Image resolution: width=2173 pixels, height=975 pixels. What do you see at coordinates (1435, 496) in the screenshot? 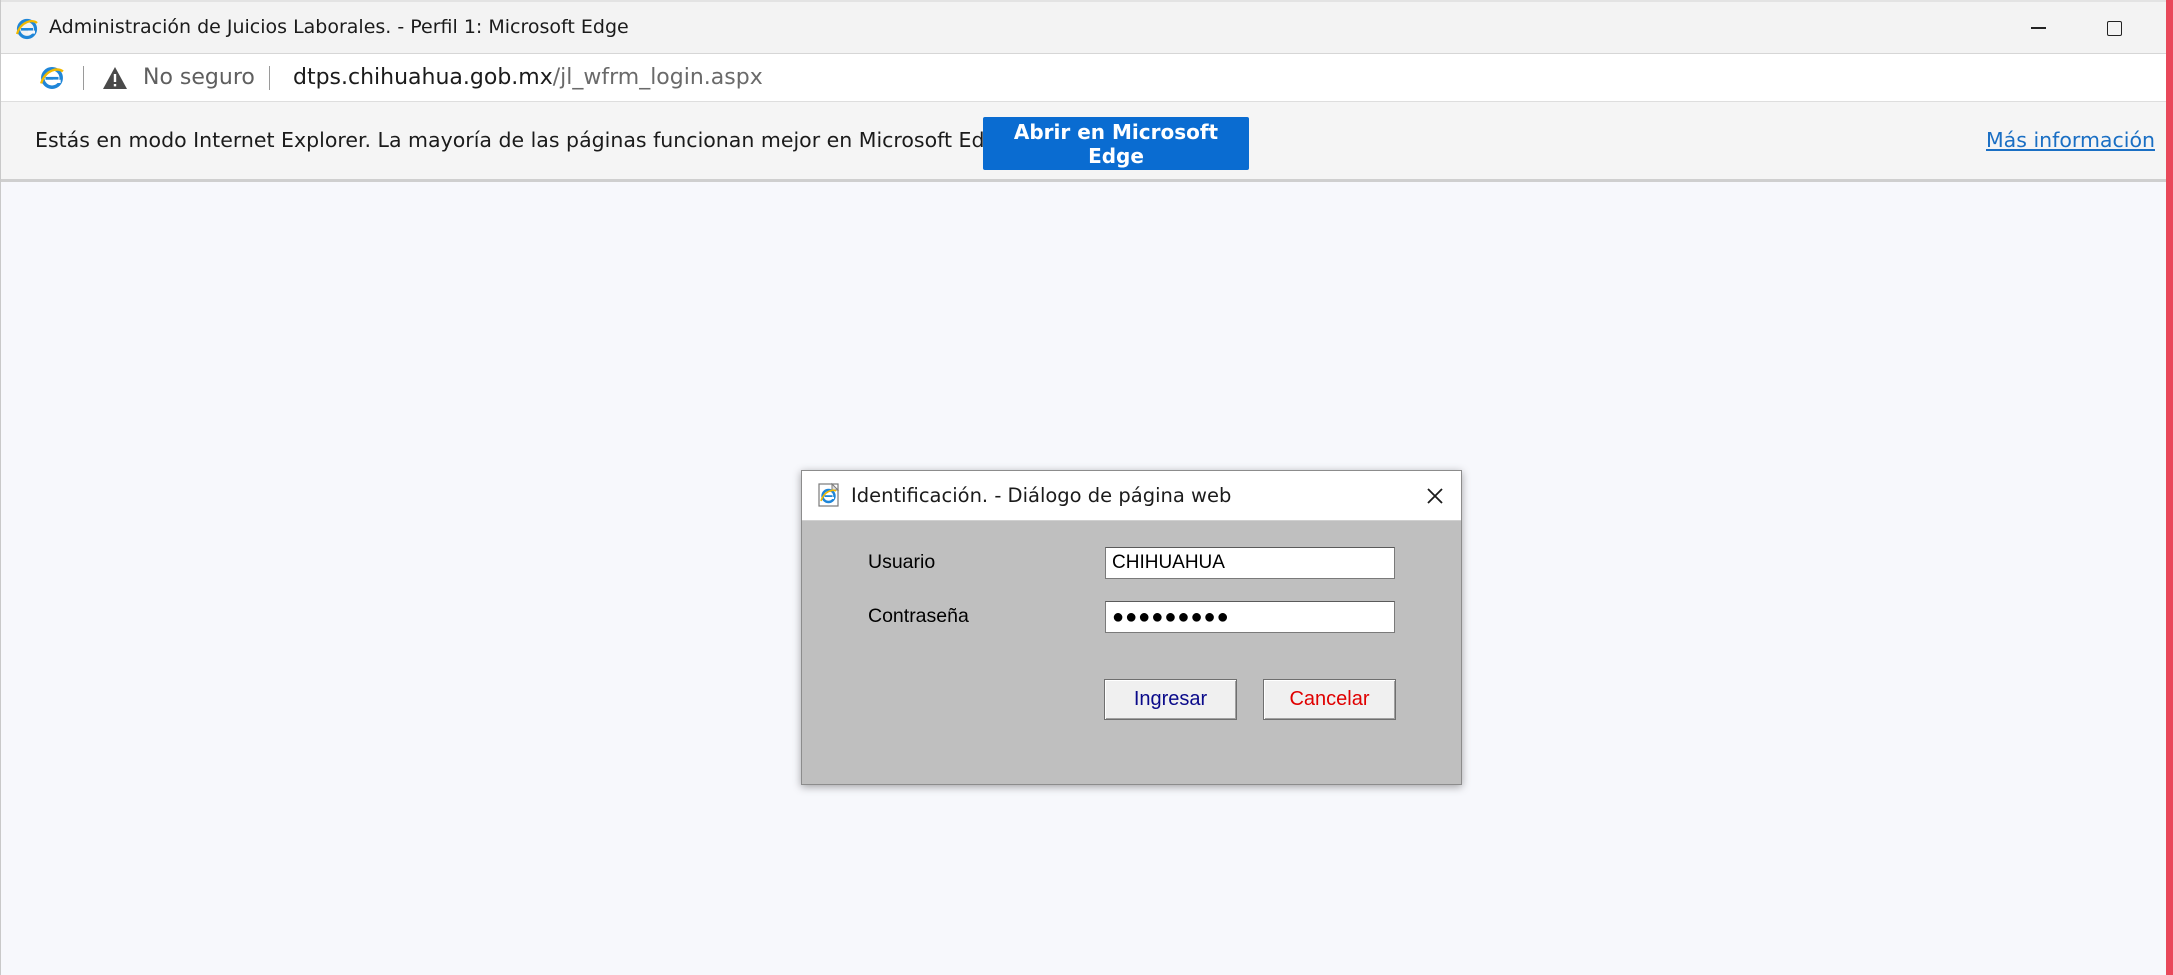
I see `close-icon` at bounding box center [1435, 496].